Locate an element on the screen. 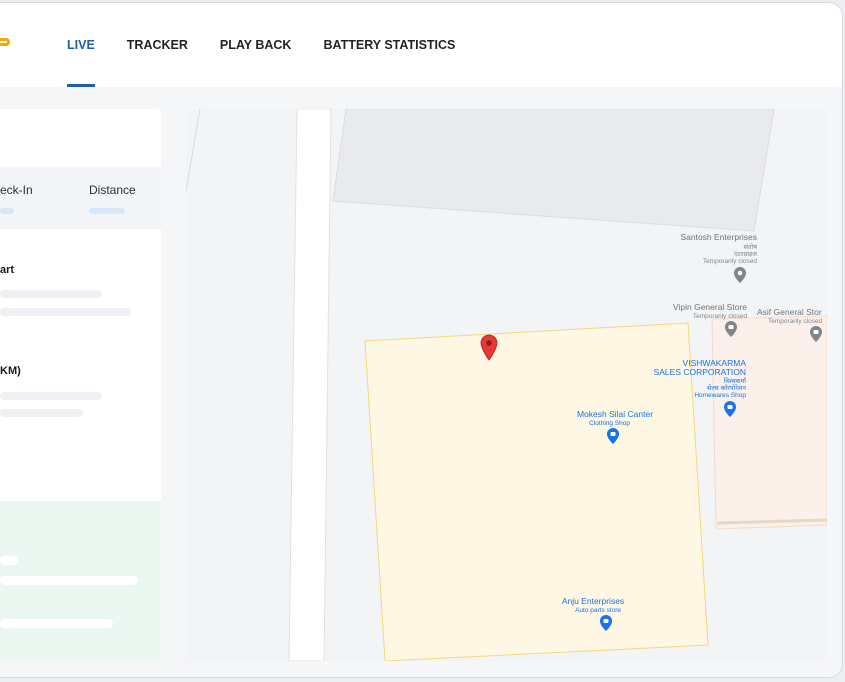  checkin-column-label: eck-In is located at coordinates (16, 190).